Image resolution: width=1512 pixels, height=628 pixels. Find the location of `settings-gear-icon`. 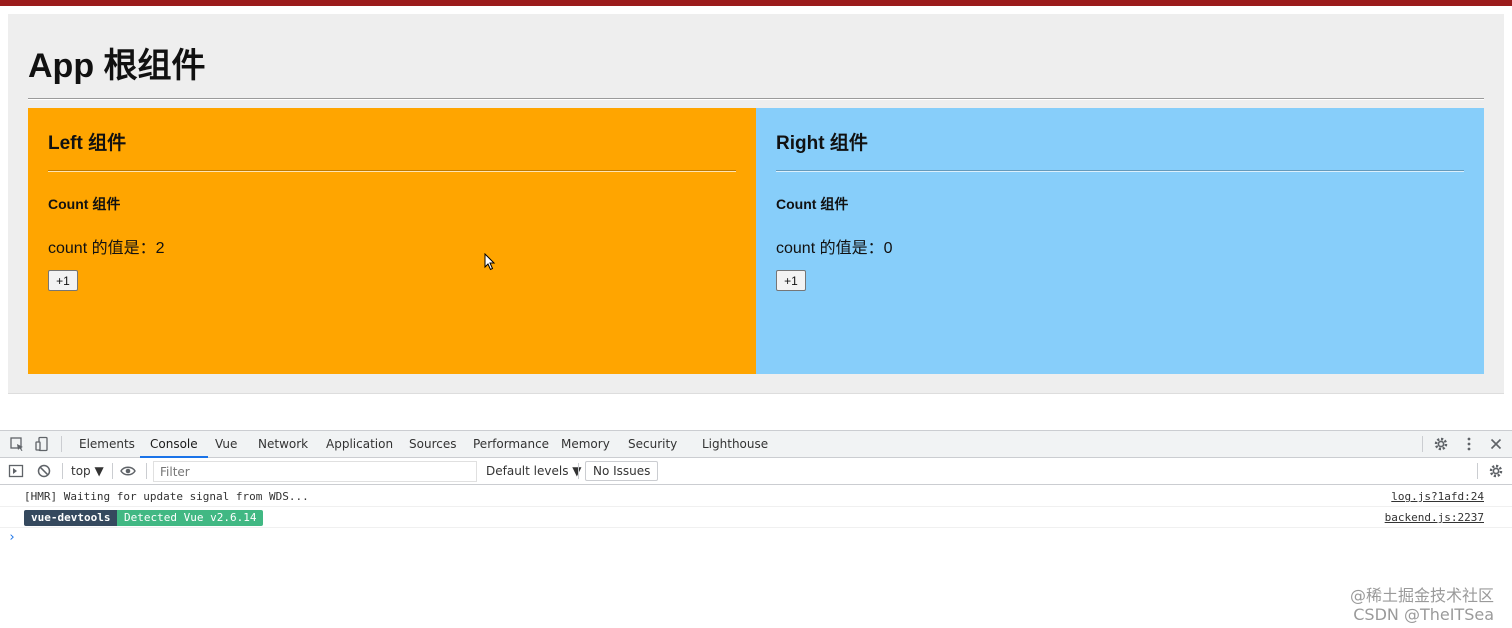

settings-gear-icon is located at coordinates (1441, 444).